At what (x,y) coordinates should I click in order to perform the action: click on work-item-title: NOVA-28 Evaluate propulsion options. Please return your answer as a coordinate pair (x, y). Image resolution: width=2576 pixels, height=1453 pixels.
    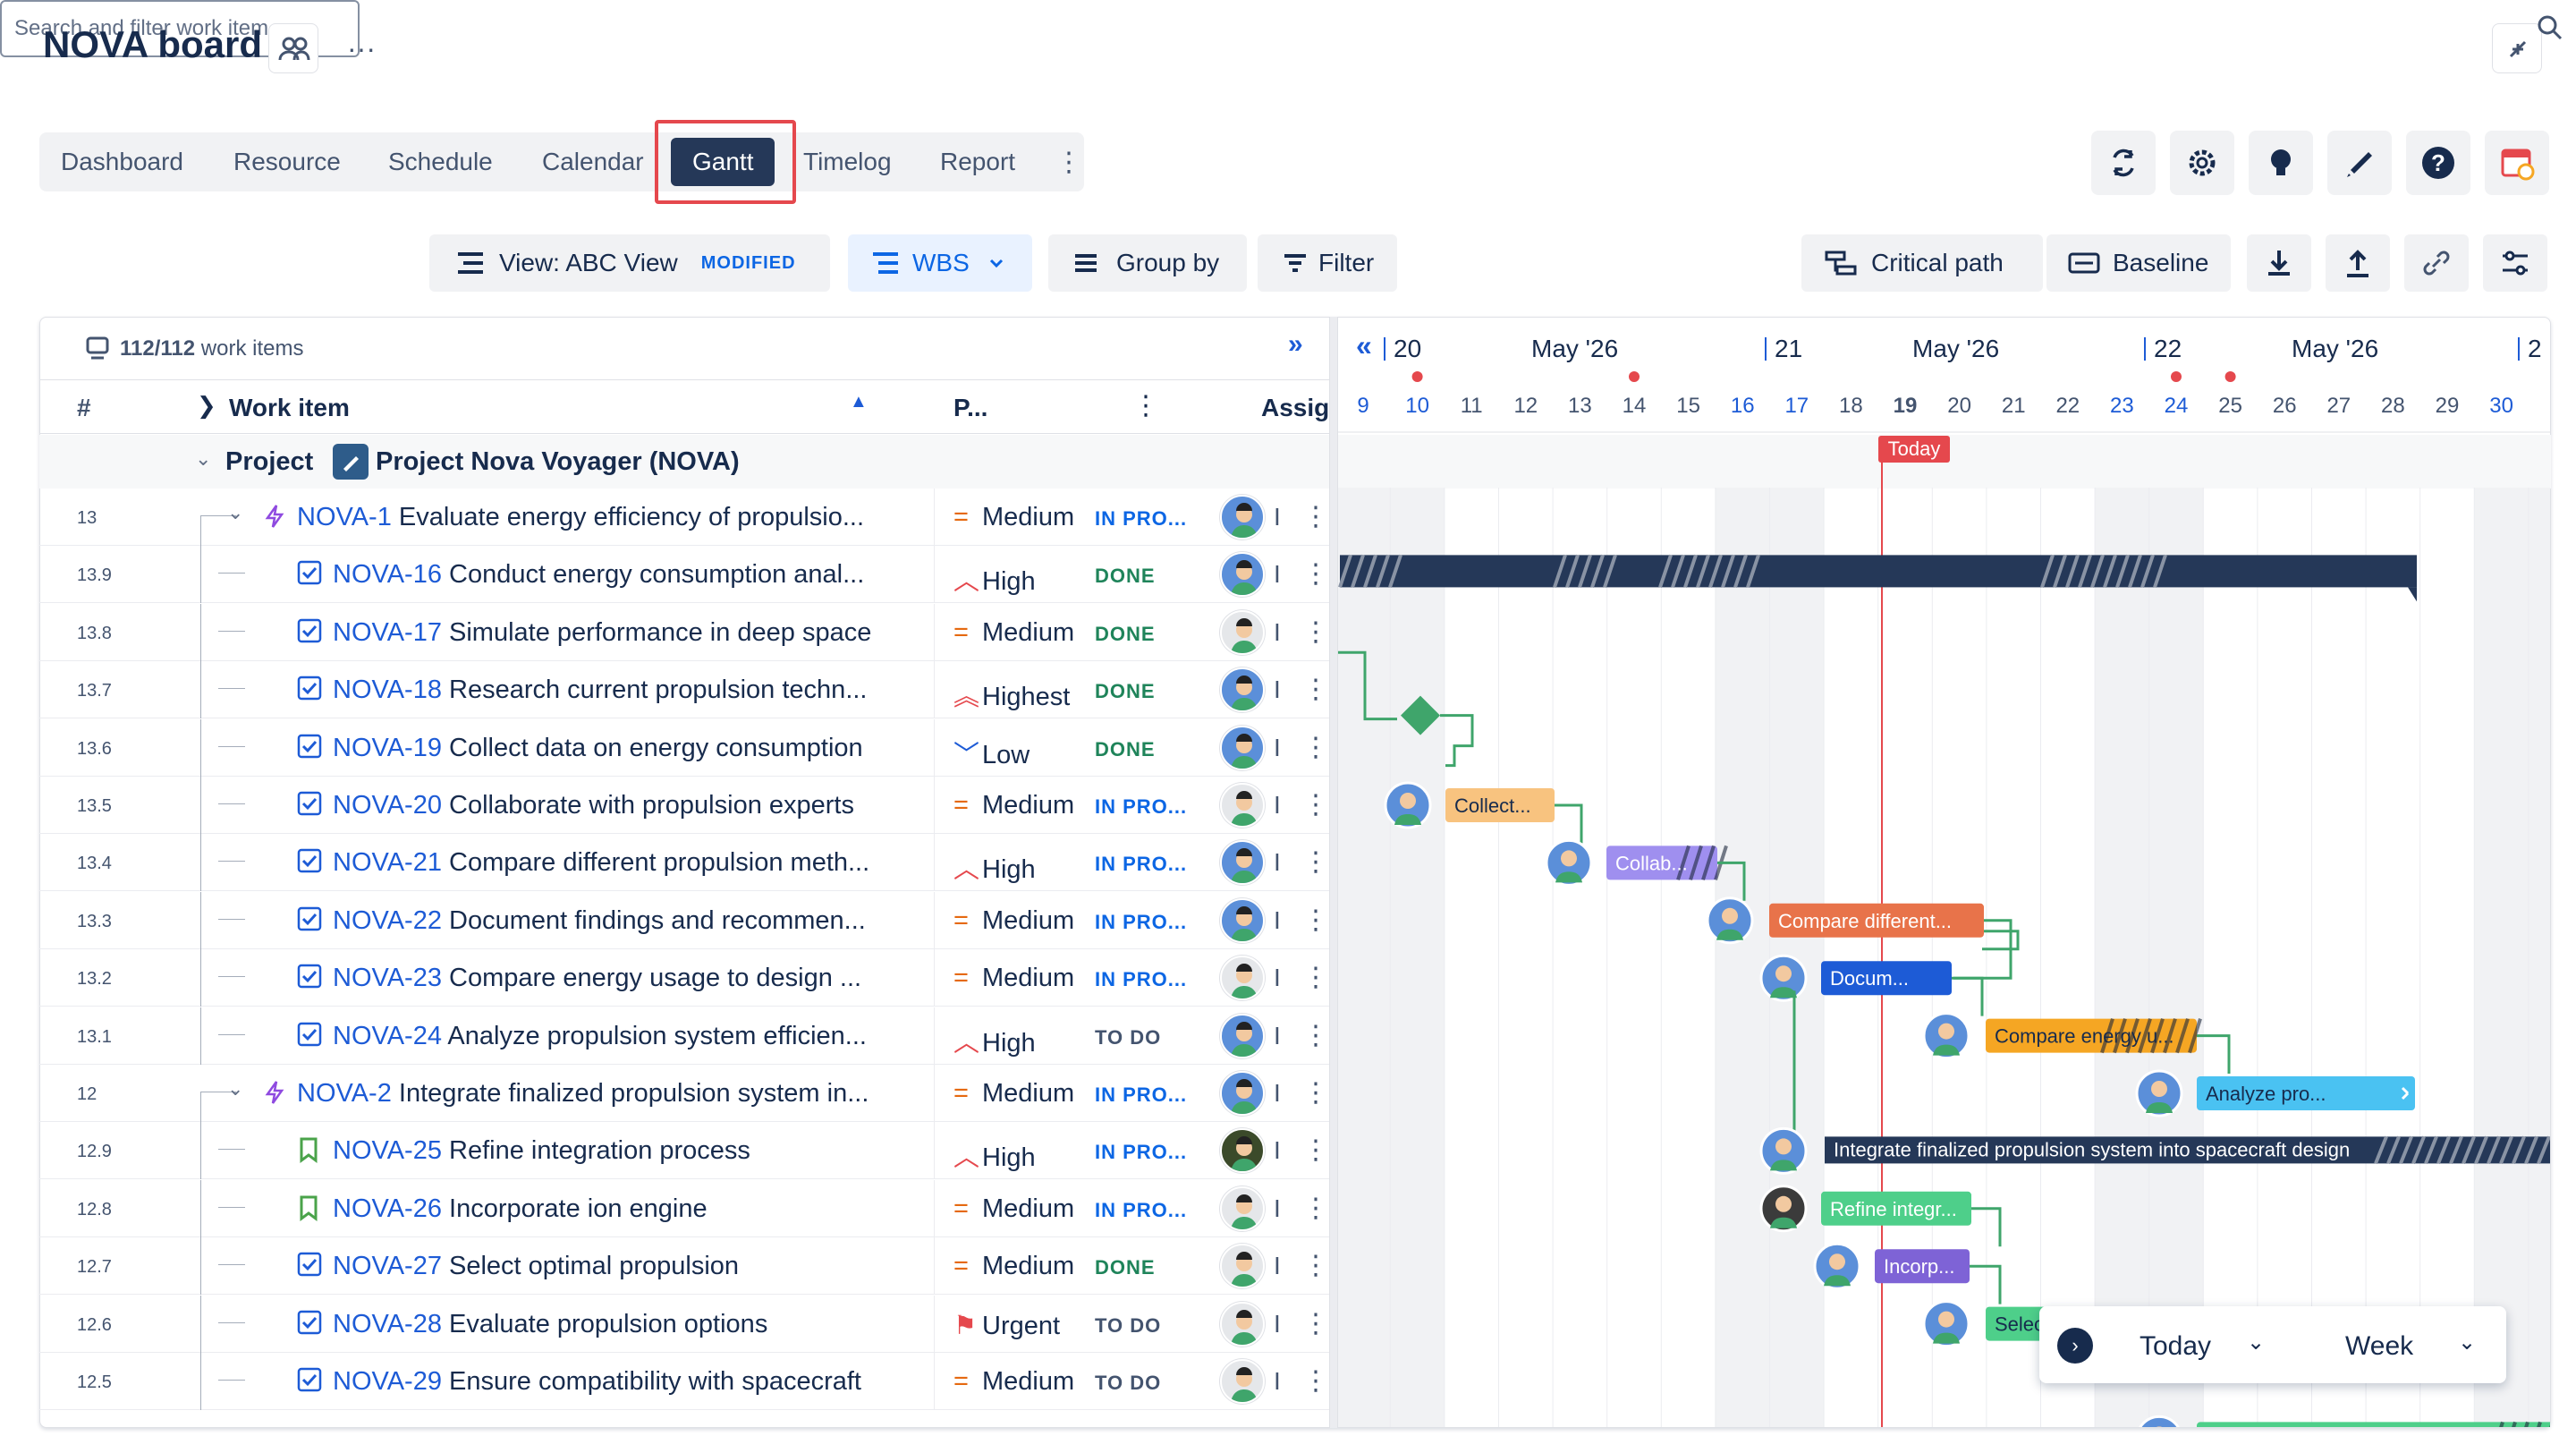
    Looking at the image, I should click on (628, 1324).